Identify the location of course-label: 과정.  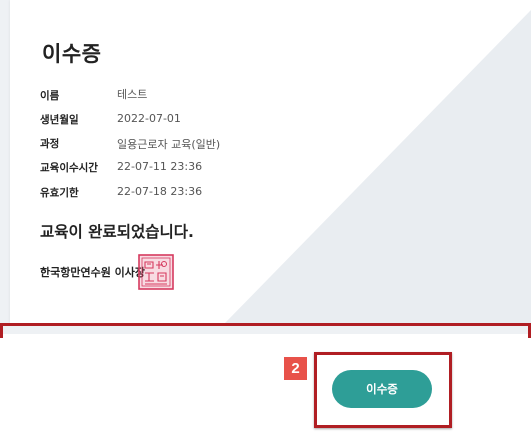
(50, 144).